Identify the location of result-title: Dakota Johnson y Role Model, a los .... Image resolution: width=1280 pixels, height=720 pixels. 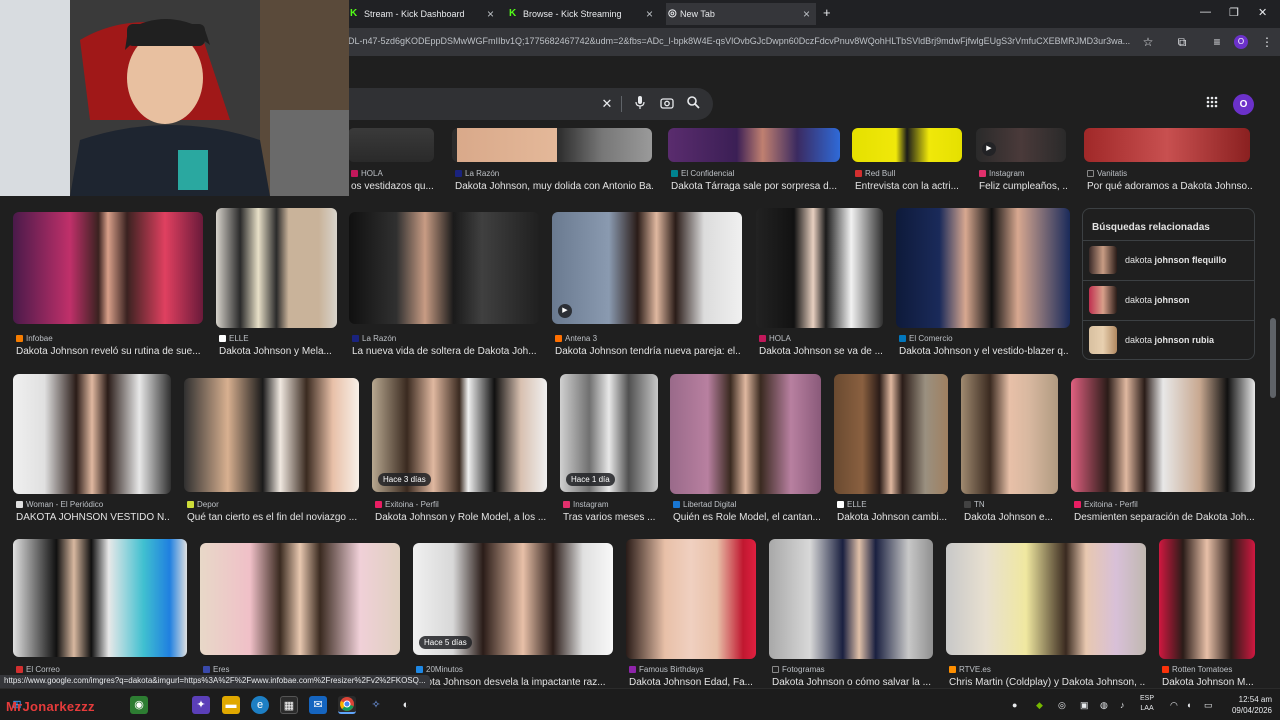
(460, 517).